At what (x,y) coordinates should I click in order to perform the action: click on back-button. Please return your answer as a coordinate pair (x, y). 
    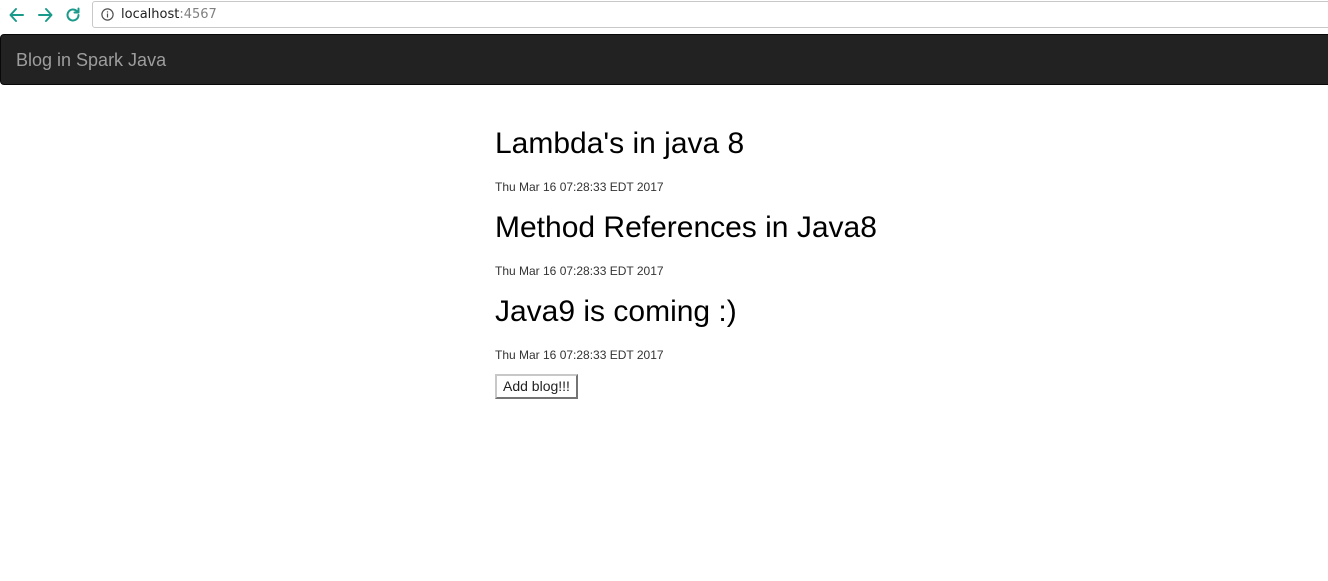
    Looking at the image, I should click on (17, 15).